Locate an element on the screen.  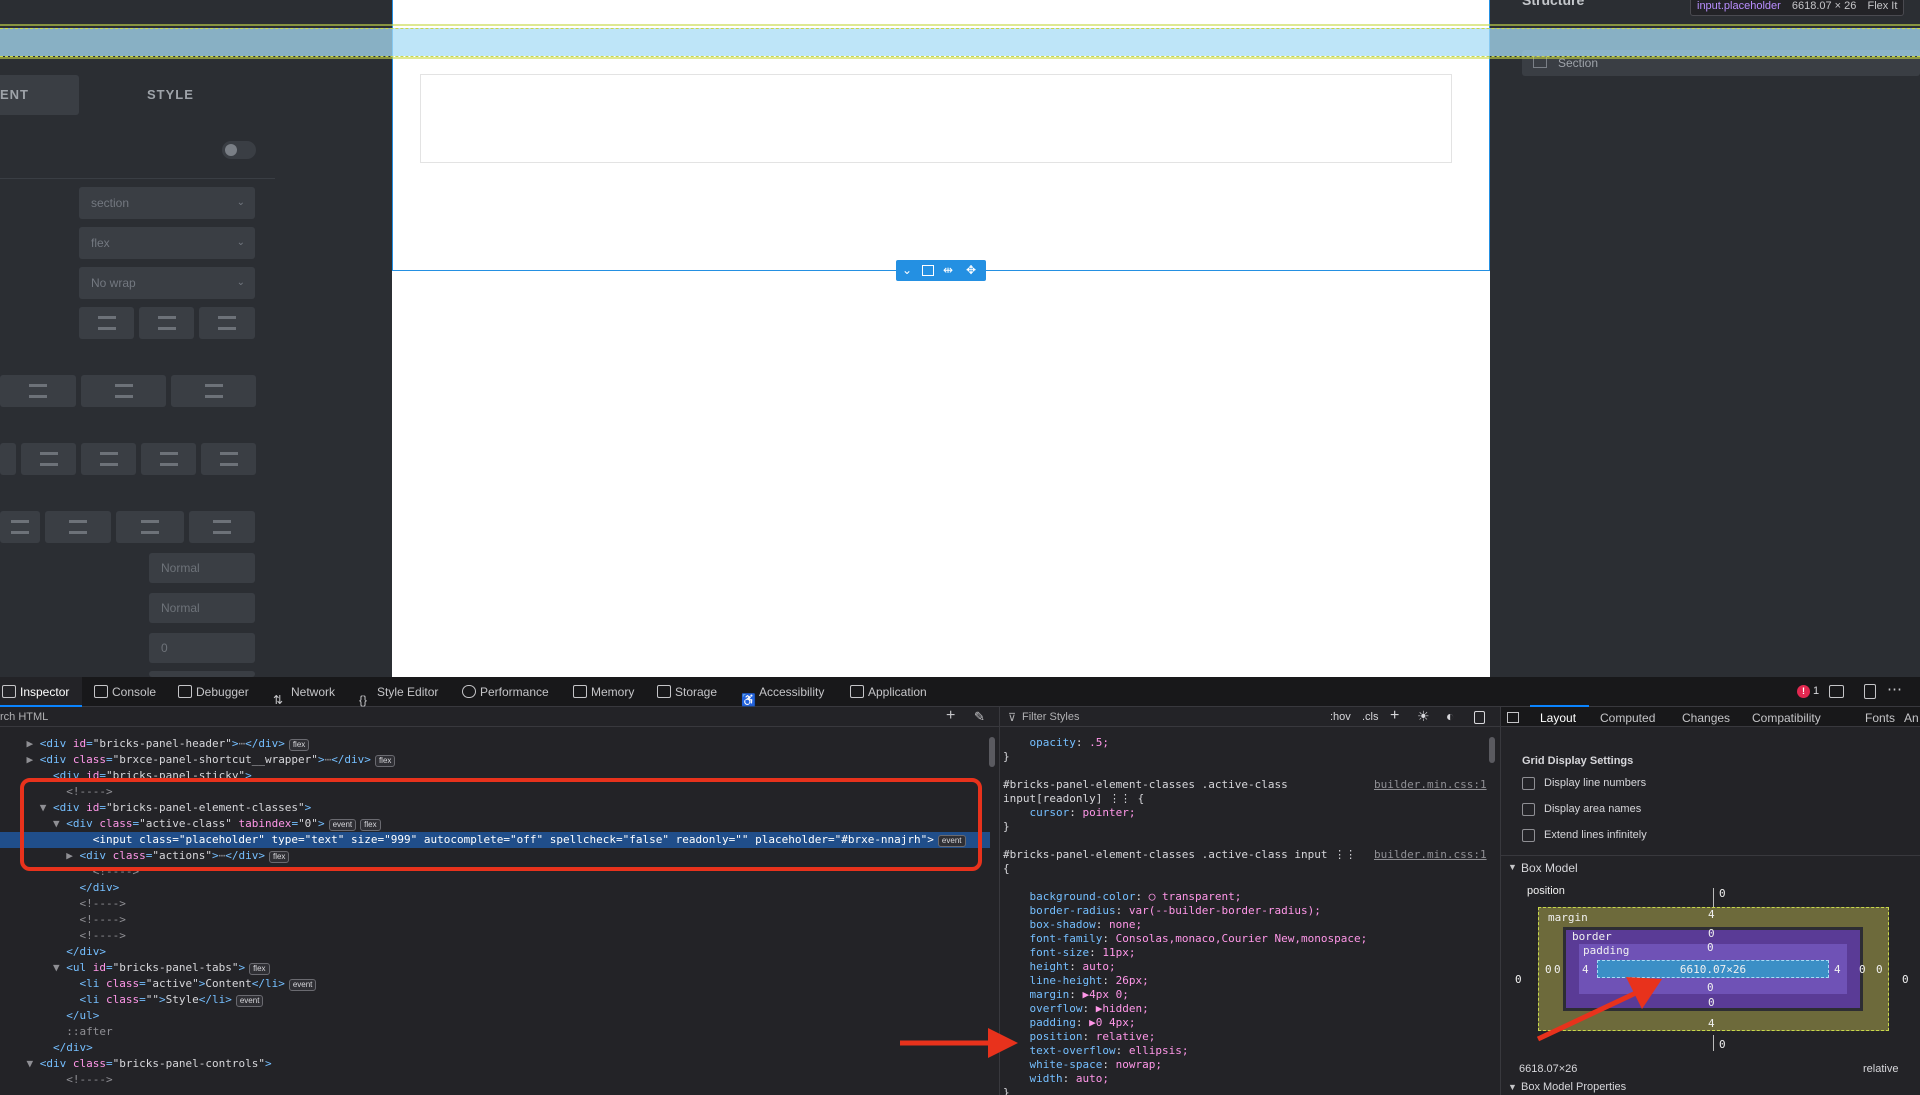
css-property: opacity is located at coordinates (1039, 742).